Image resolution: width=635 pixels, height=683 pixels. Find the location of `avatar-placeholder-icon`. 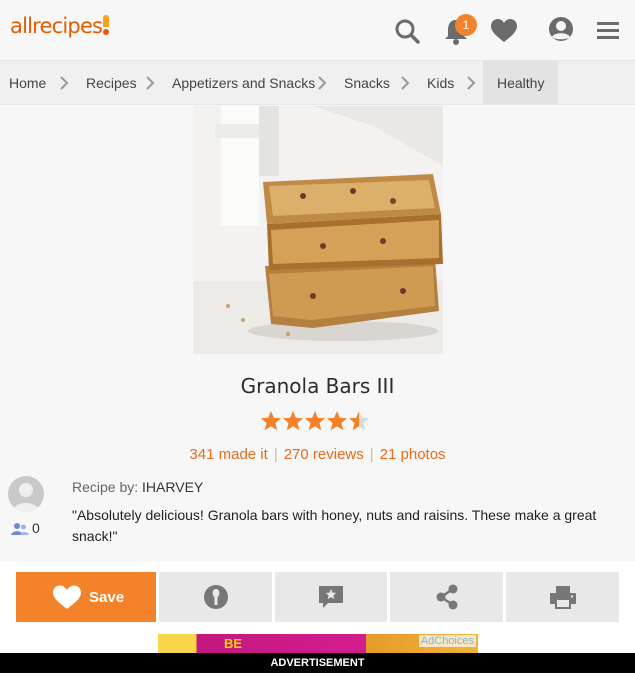

avatar-placeholder-icon is located at coordinates (26, 497).